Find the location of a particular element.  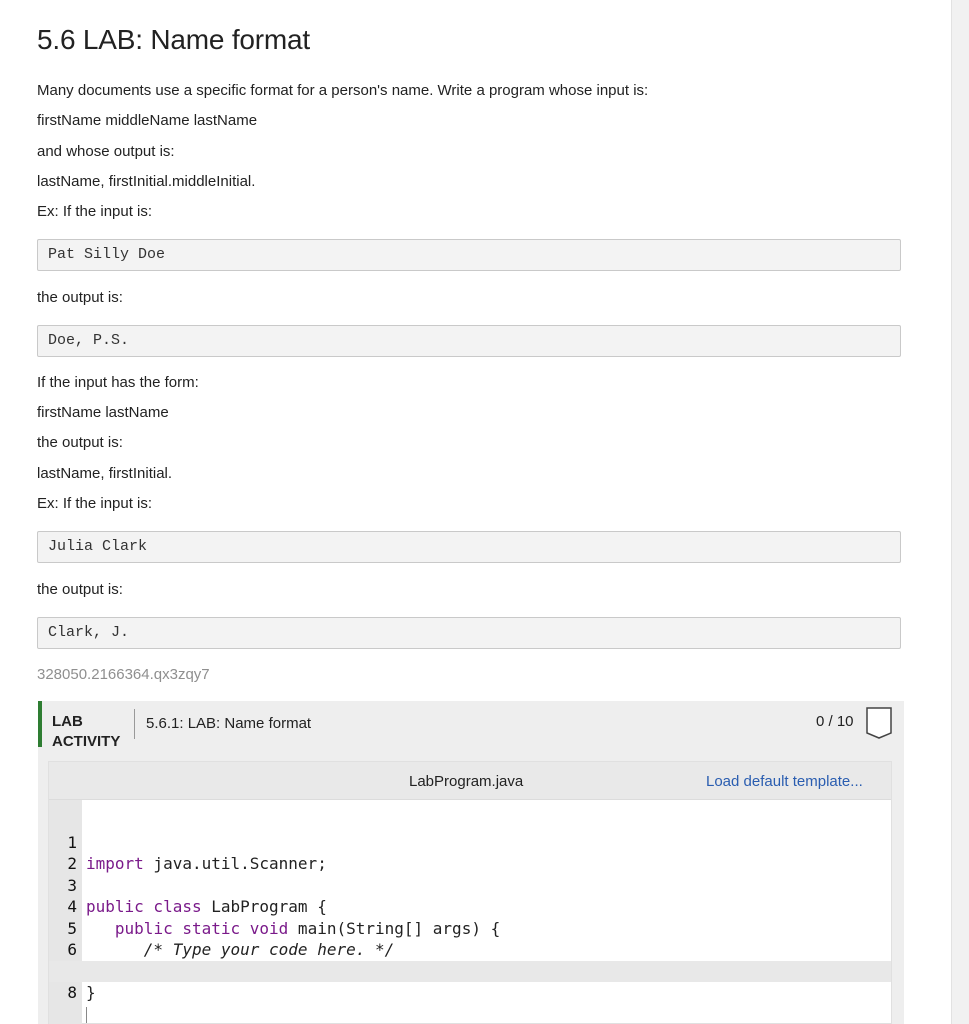

example-output-1: Doe, P.S. is located at coordinates (469, 341).